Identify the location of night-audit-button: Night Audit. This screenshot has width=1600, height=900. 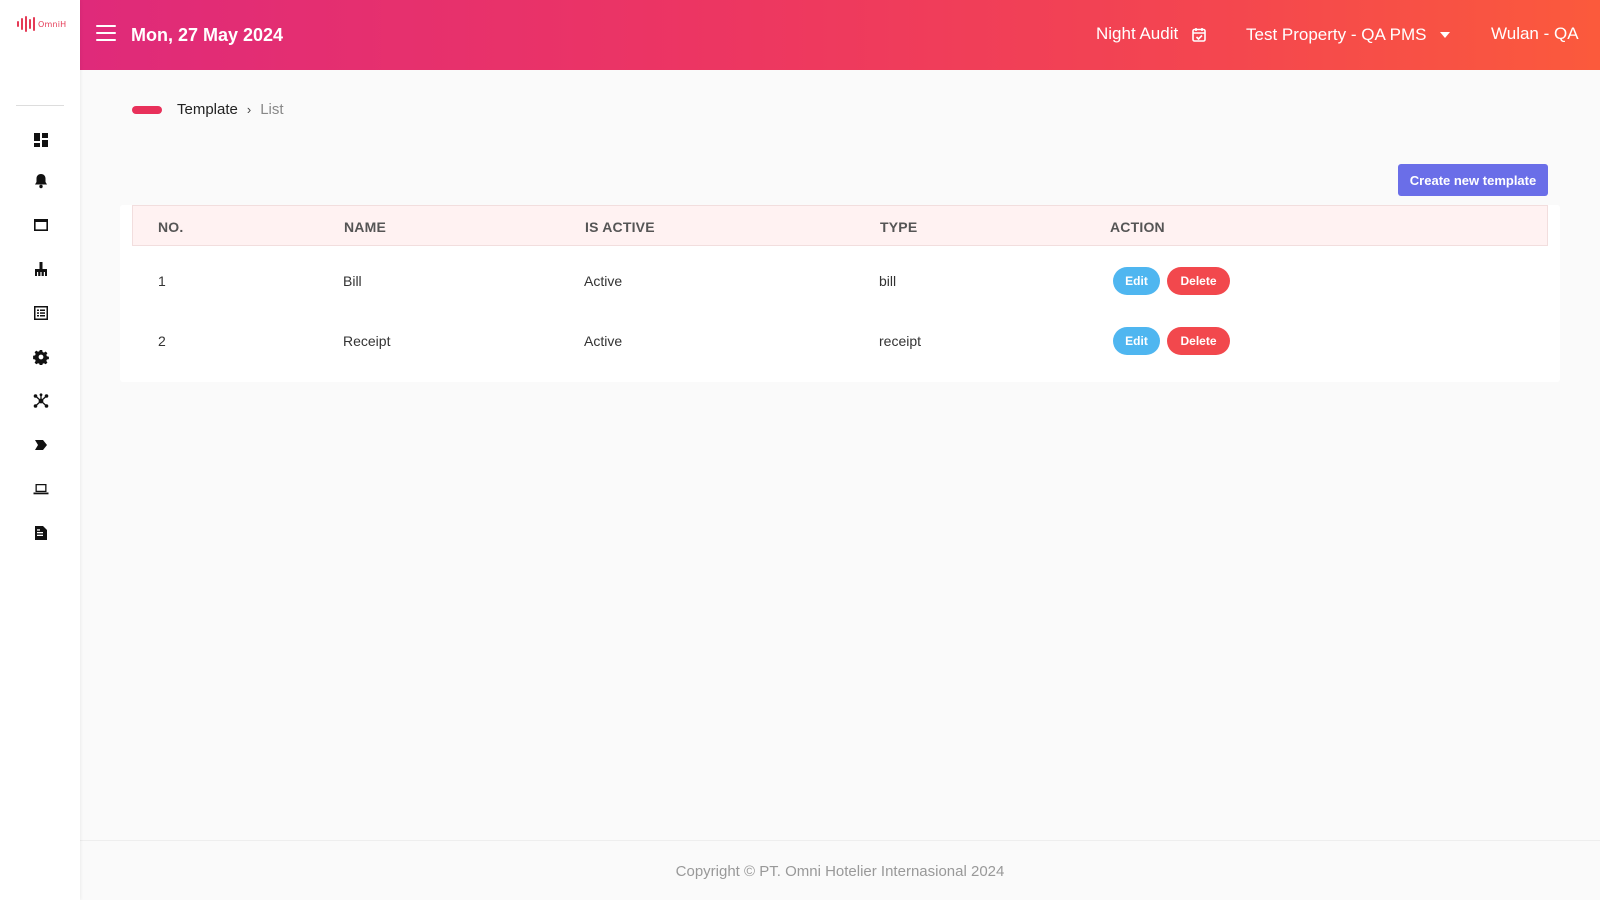
(1151, 34).